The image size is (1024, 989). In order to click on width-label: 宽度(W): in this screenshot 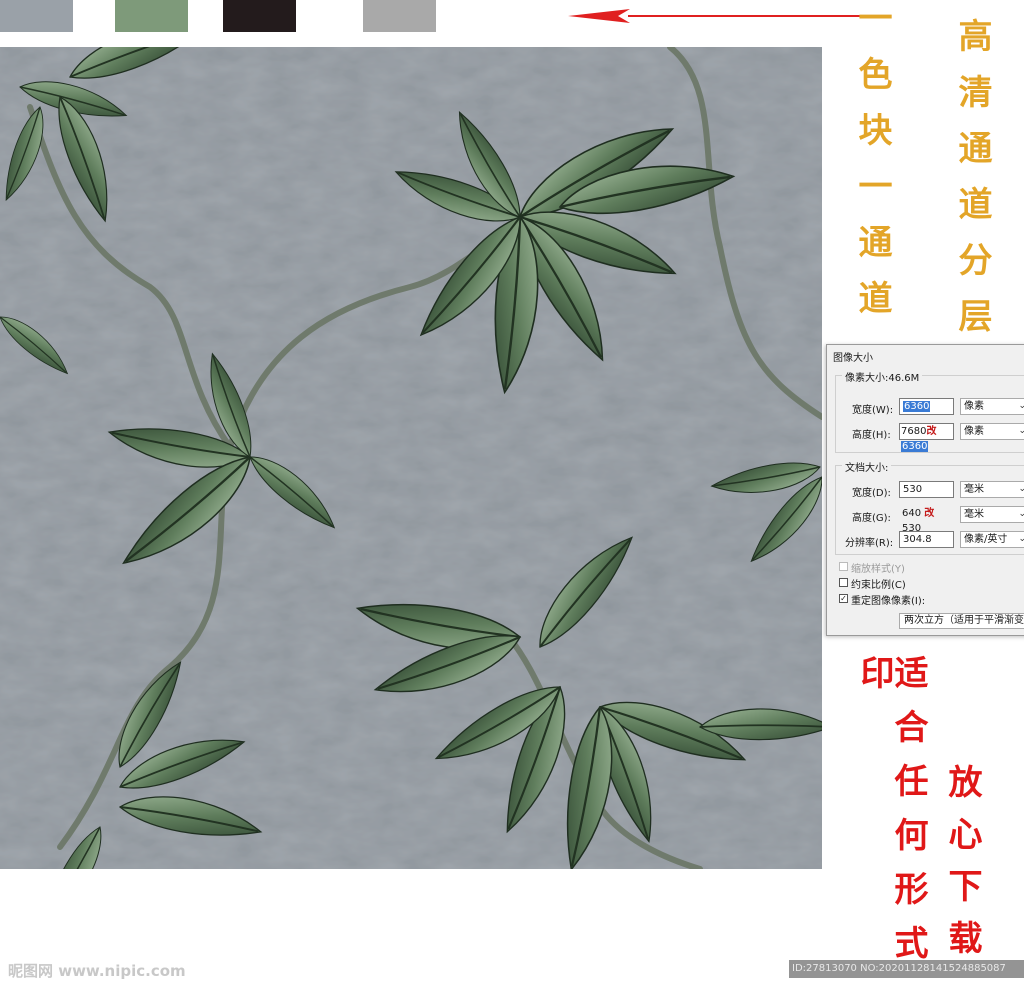, I will do `click(873, 410)`.